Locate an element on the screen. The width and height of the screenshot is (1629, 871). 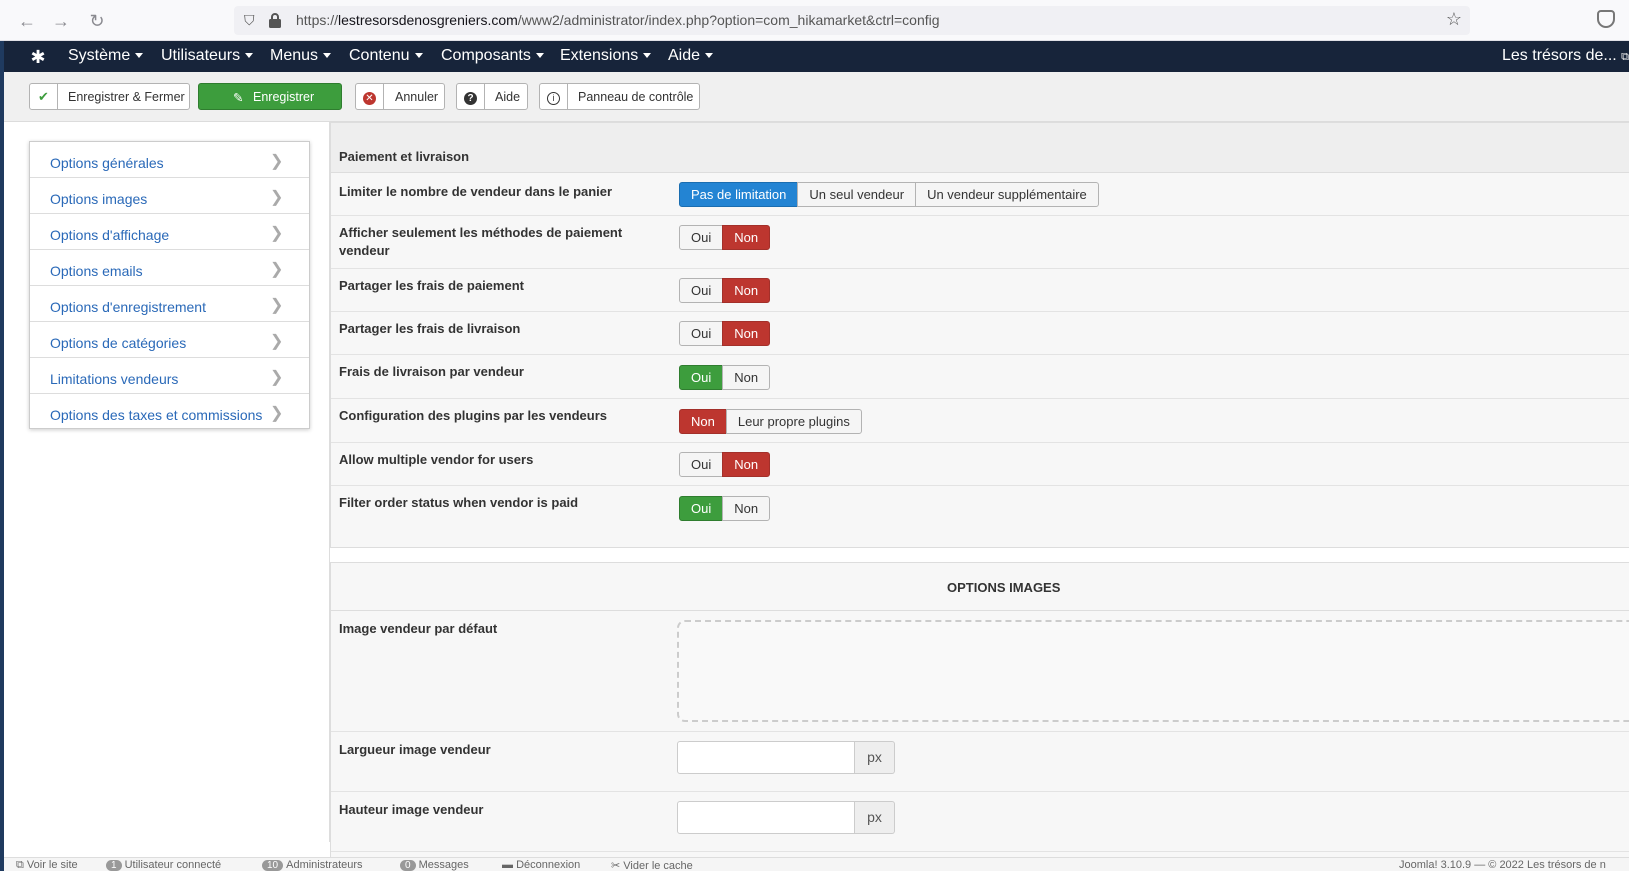
cancel-circle-icon: ✕ is located at coordinates (370, 96).